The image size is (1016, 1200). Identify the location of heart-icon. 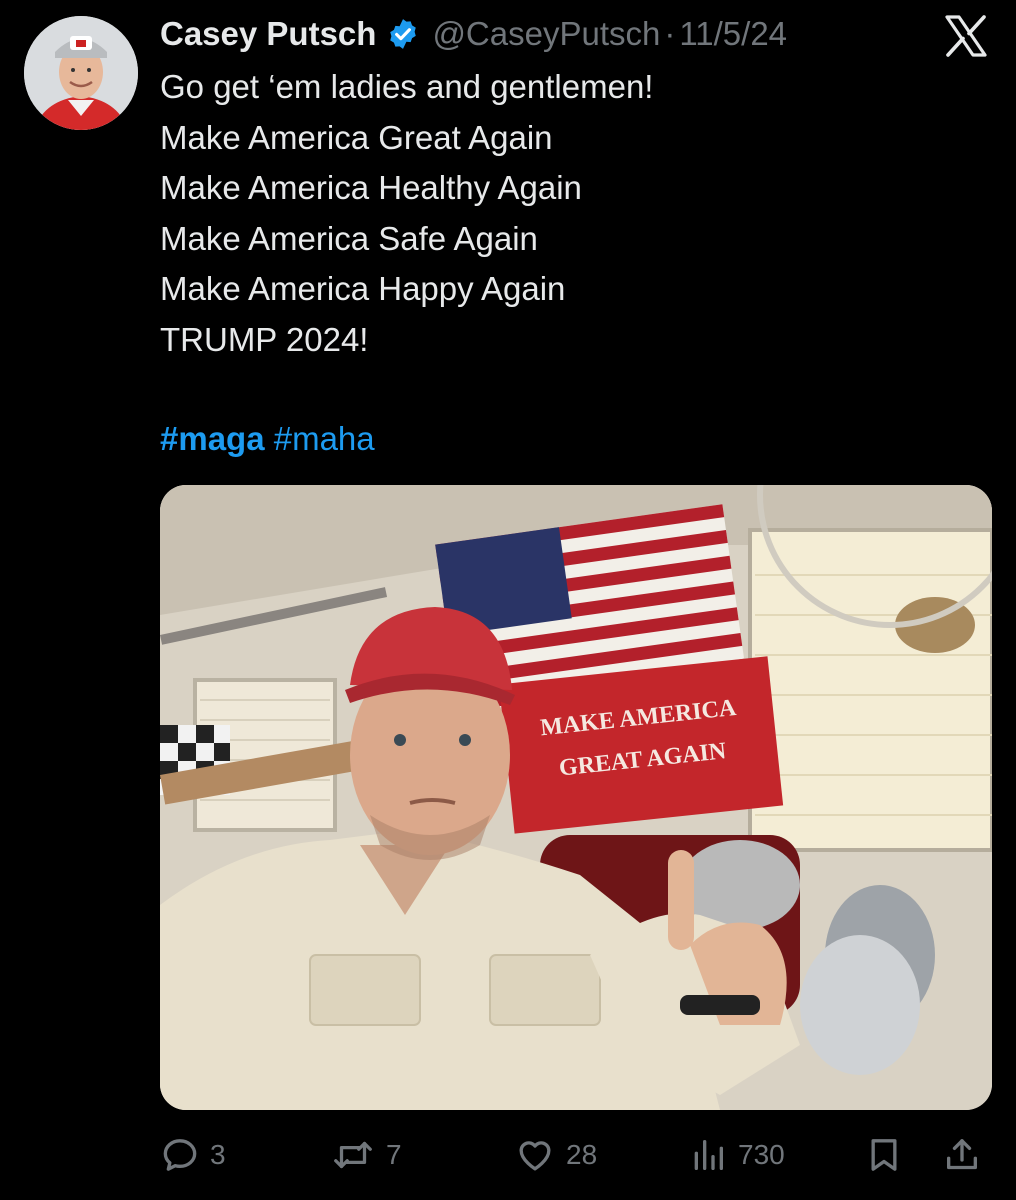
(535, 1155).